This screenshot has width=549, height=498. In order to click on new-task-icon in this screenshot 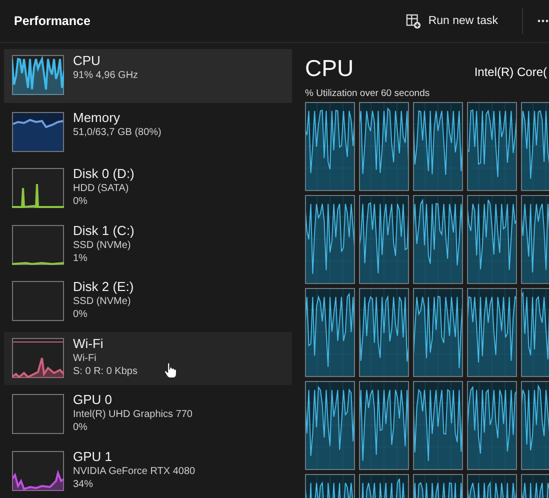, I will do `click(414, 21)`.